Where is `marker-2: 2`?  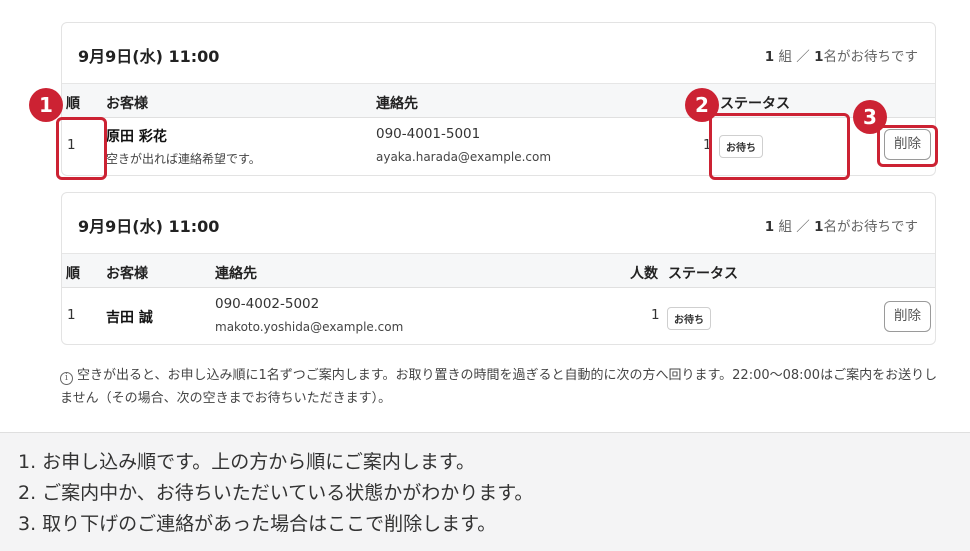
marker-2: 2 is located at coordinates (702, 105).